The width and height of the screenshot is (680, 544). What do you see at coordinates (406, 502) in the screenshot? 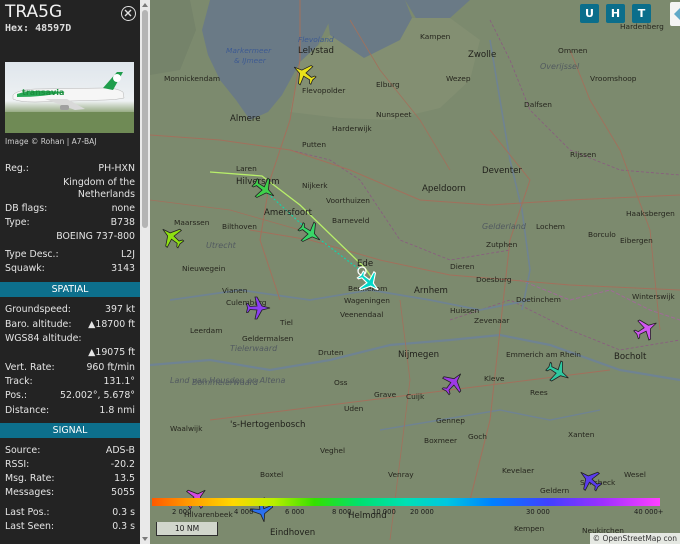
I see `altitude-color-bar` at bounding box center [406, 502].